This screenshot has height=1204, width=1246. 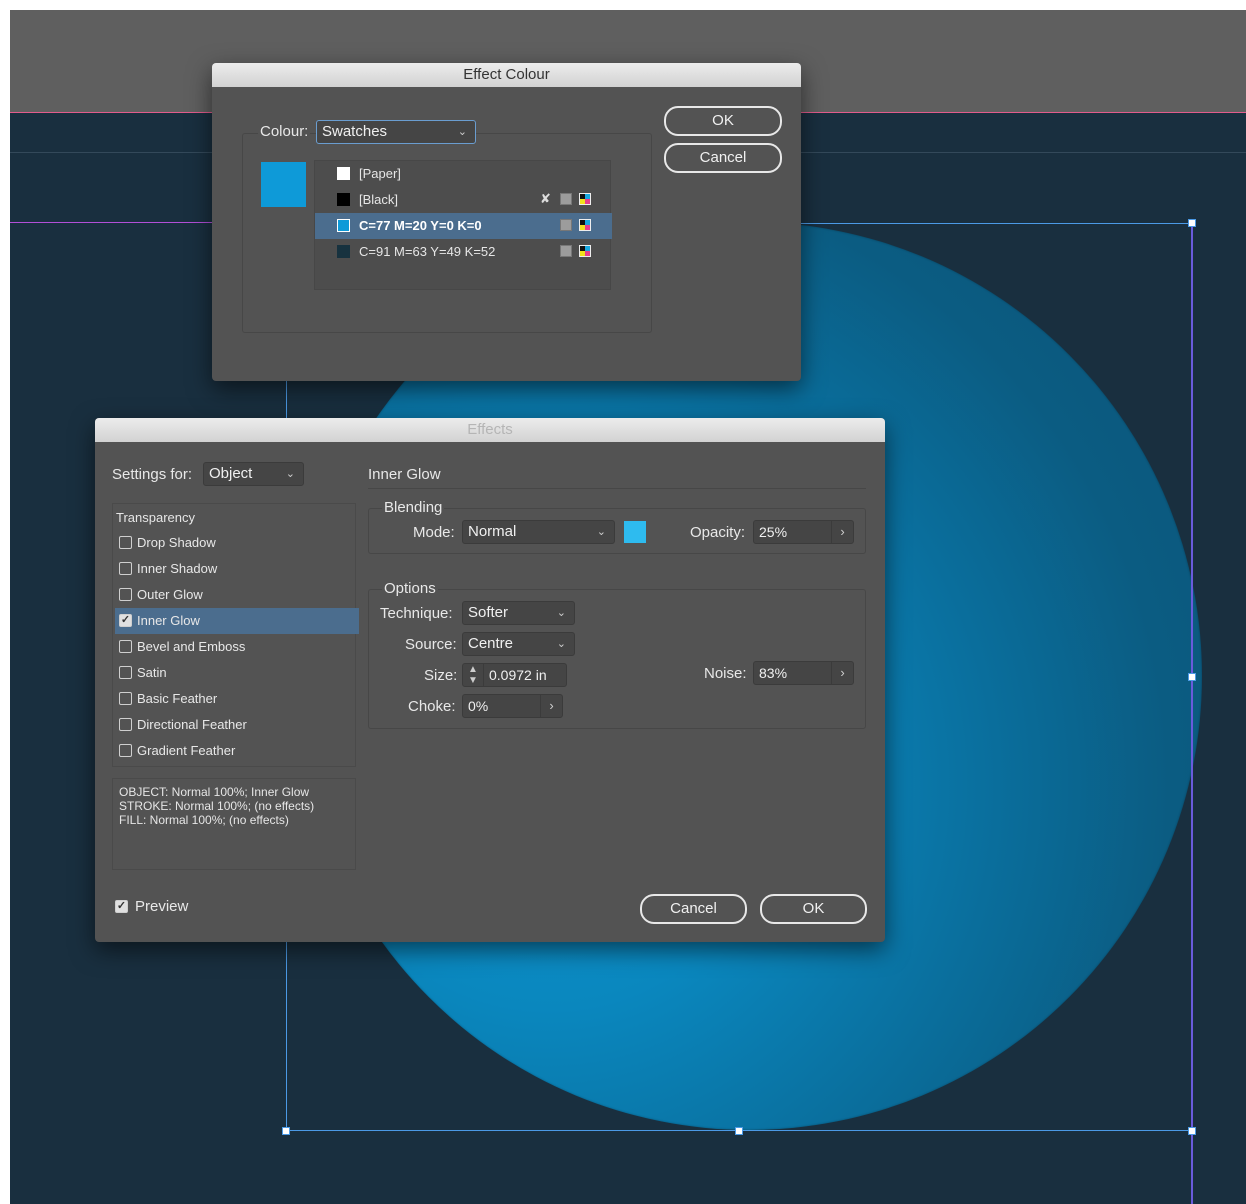 What do you see at coordinates (380, 173) in the screenshot?
I see `swatch-name: [Paper]` at bounding box center [380, 173].